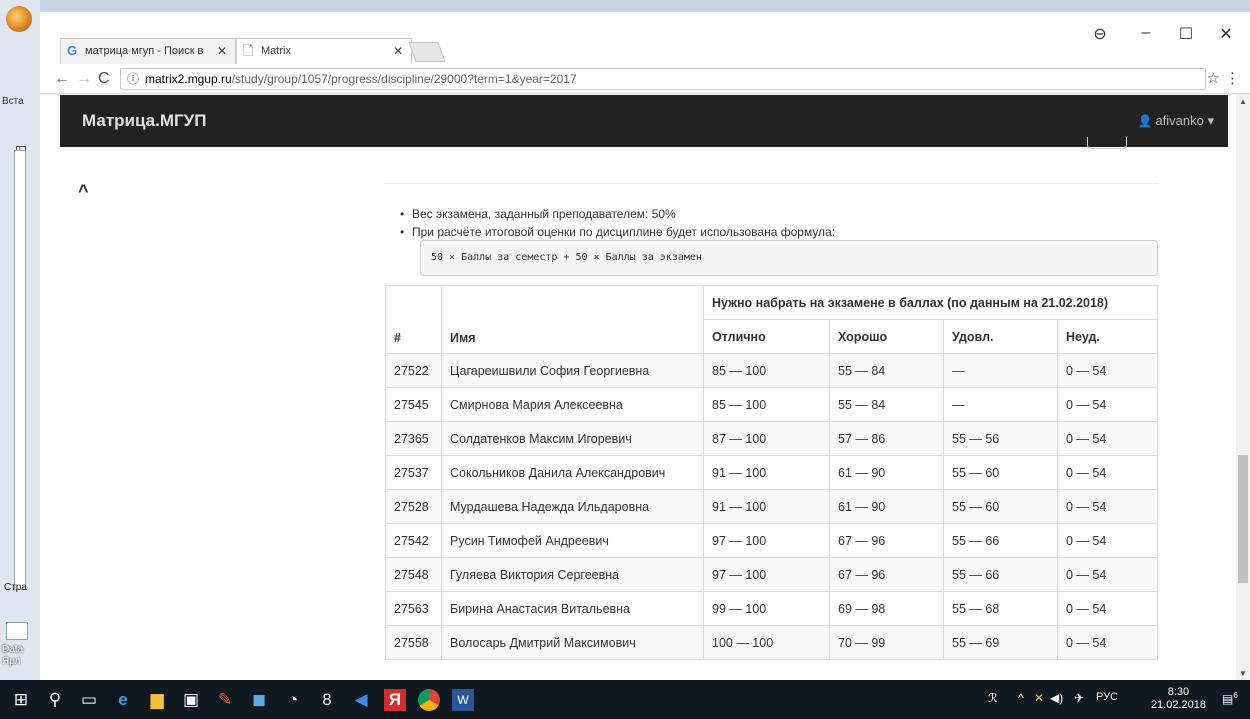 This screenshot has width=1250, height=719. What do you see at coordinates (293, 700) in the screenshot?
I see `clock-app-icon: ◔` at bounding box center [293, 700].